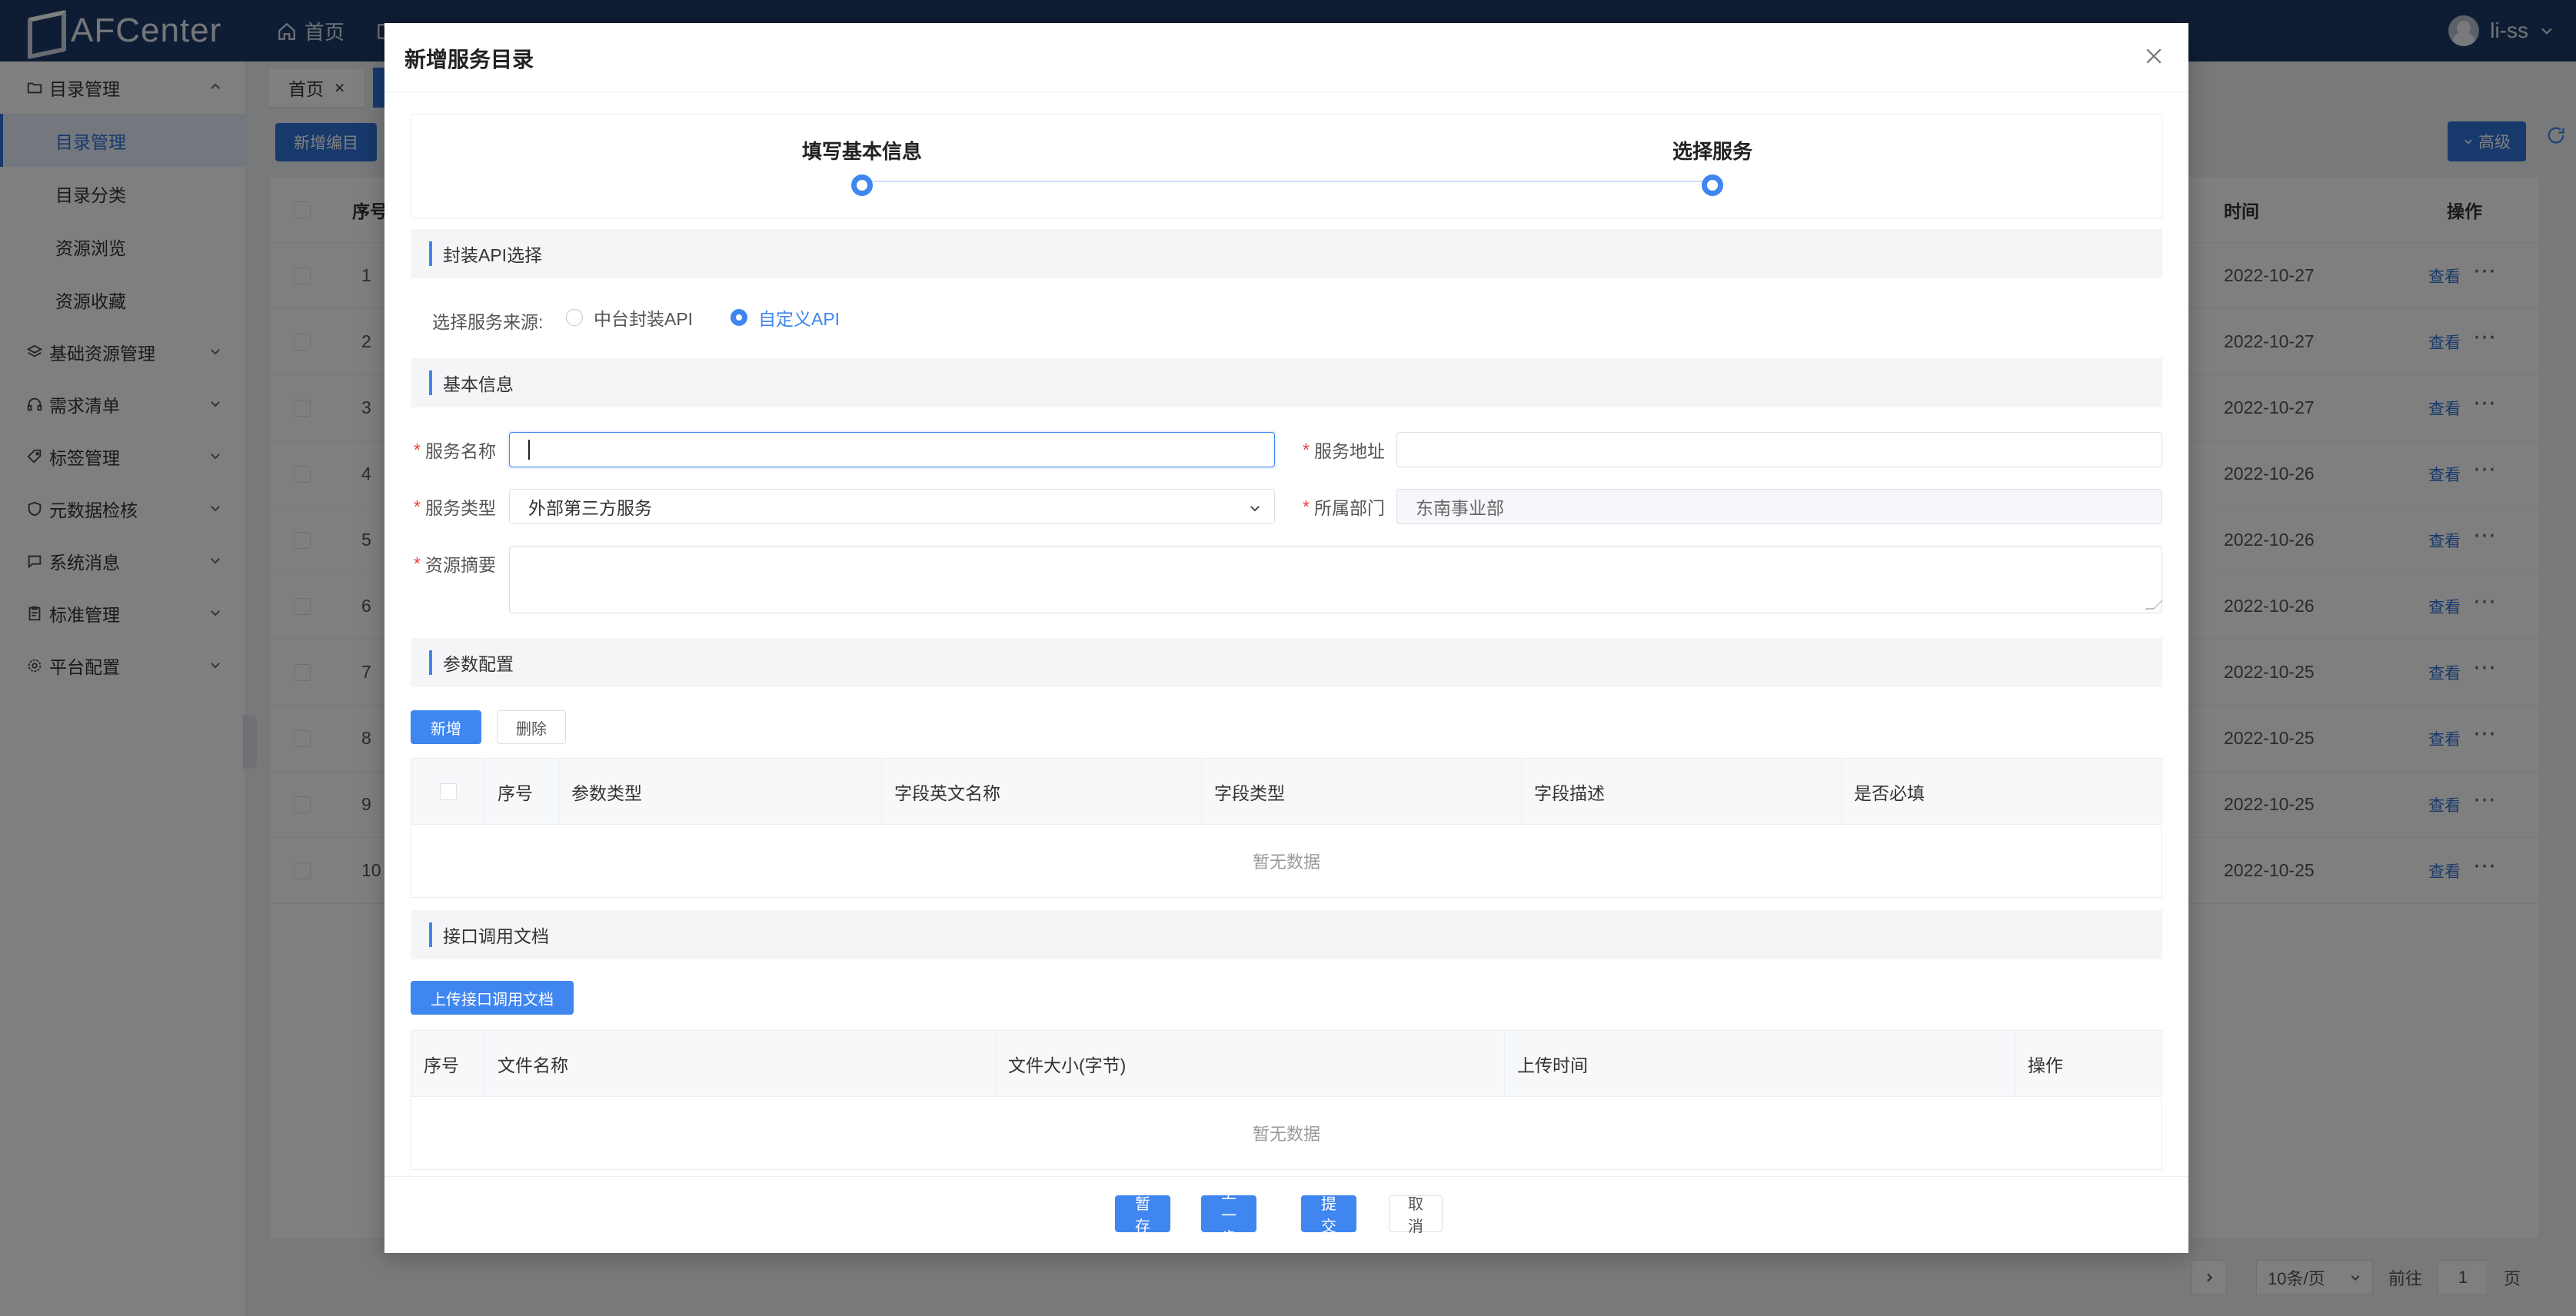  I want to click on summary-textarea, so click(1336, 579).